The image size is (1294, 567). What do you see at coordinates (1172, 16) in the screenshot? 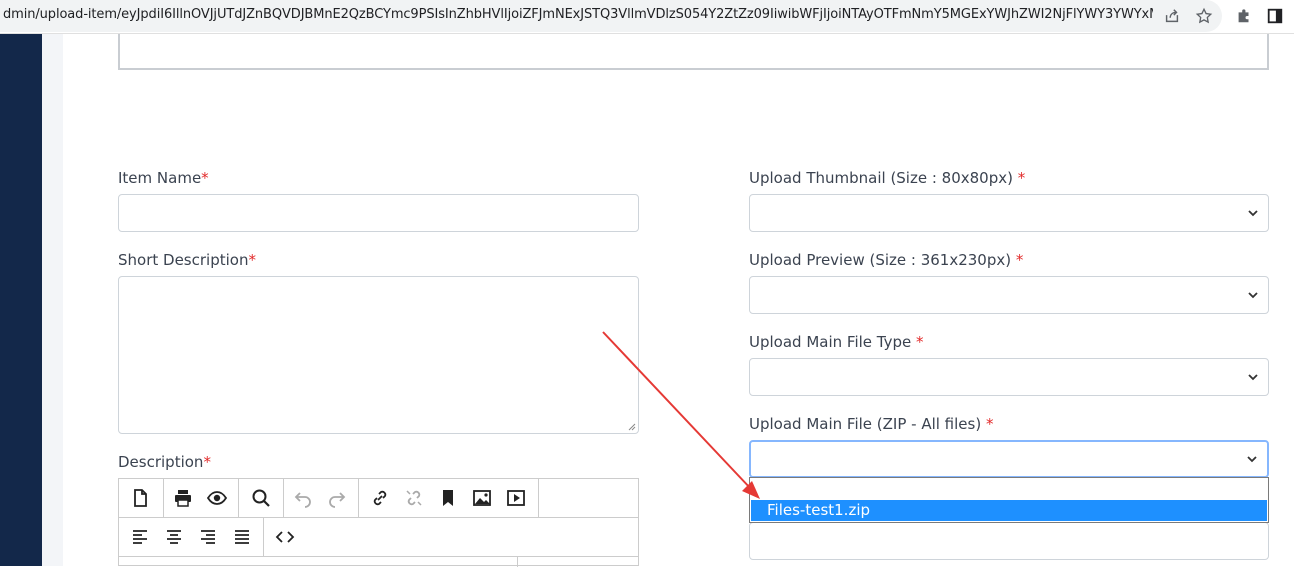
I see `share-icon` at bounding box center [1172, 16].